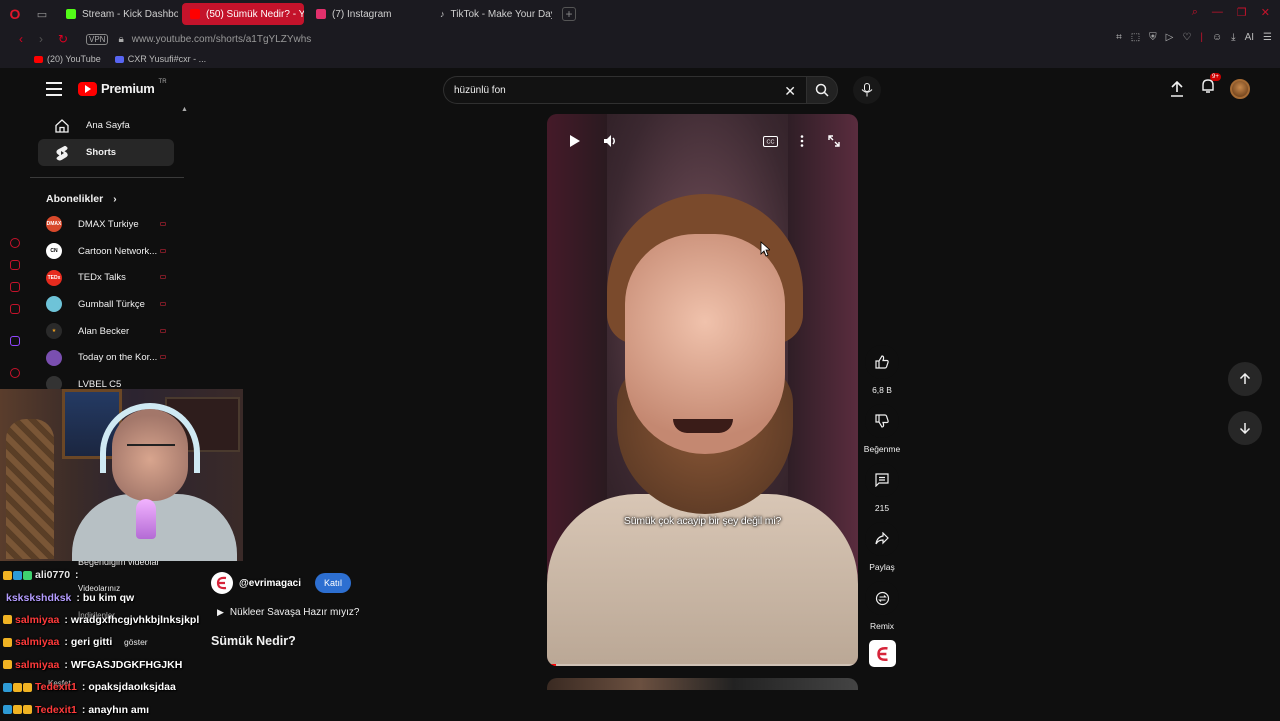  What do you see at coordinates (7, 642) in the screenshot?
I see `chat-badge-icon` at bounding box center [7, 642].